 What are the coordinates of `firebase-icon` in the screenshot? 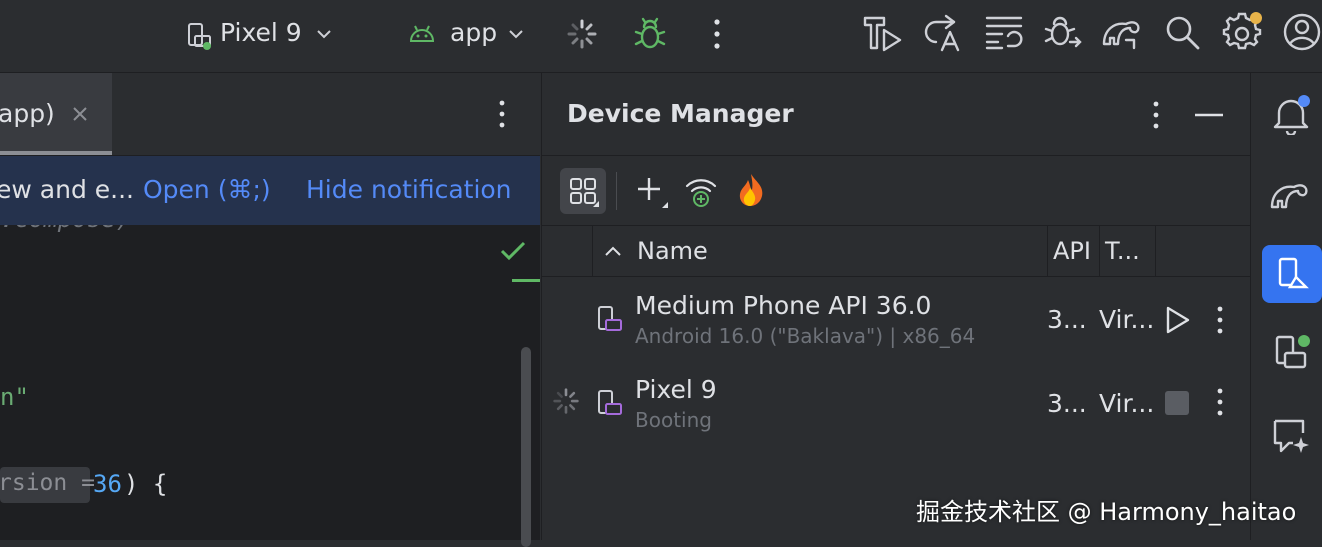 It's located at (751, 190).